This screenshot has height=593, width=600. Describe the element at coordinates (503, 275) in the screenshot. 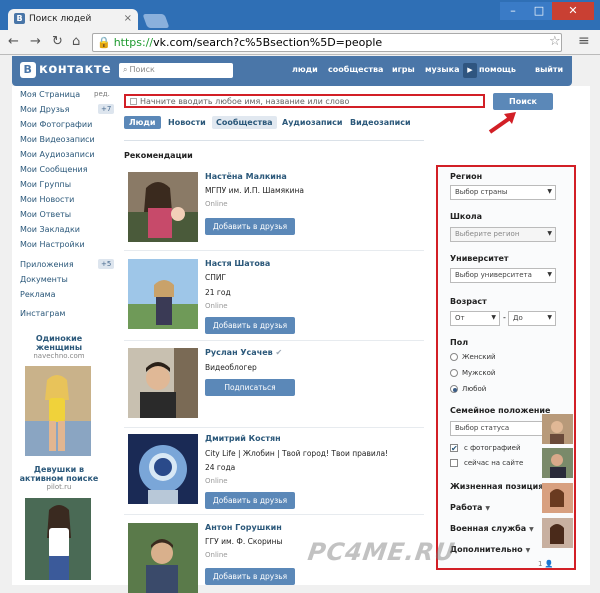

I see `university-select: Выбор университета ▼` at that location.